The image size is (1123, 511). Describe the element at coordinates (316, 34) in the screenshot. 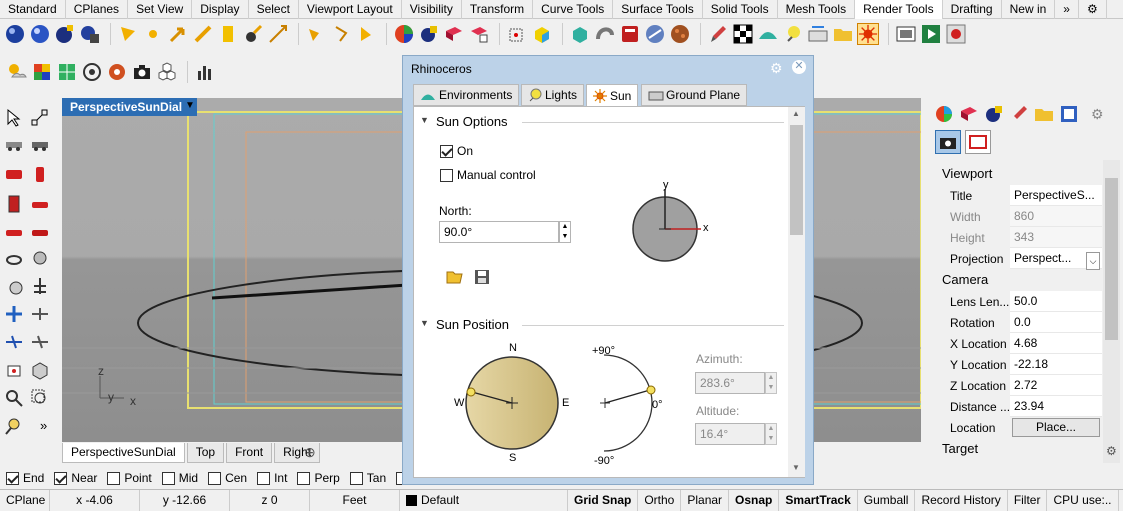

I see `edit-light-icon` at that location.